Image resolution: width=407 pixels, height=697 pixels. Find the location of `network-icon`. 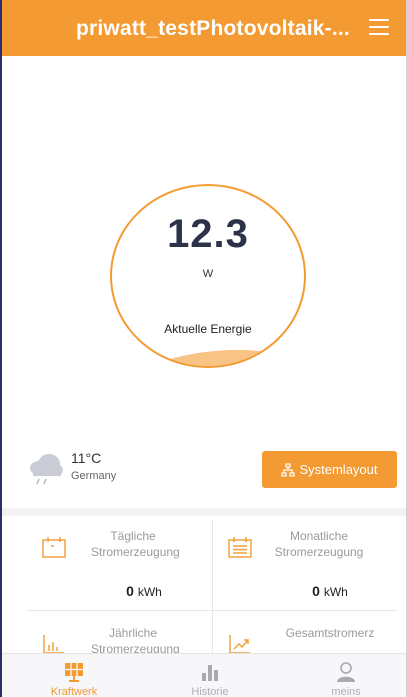

network-icon is located at coordinates (288, 469).